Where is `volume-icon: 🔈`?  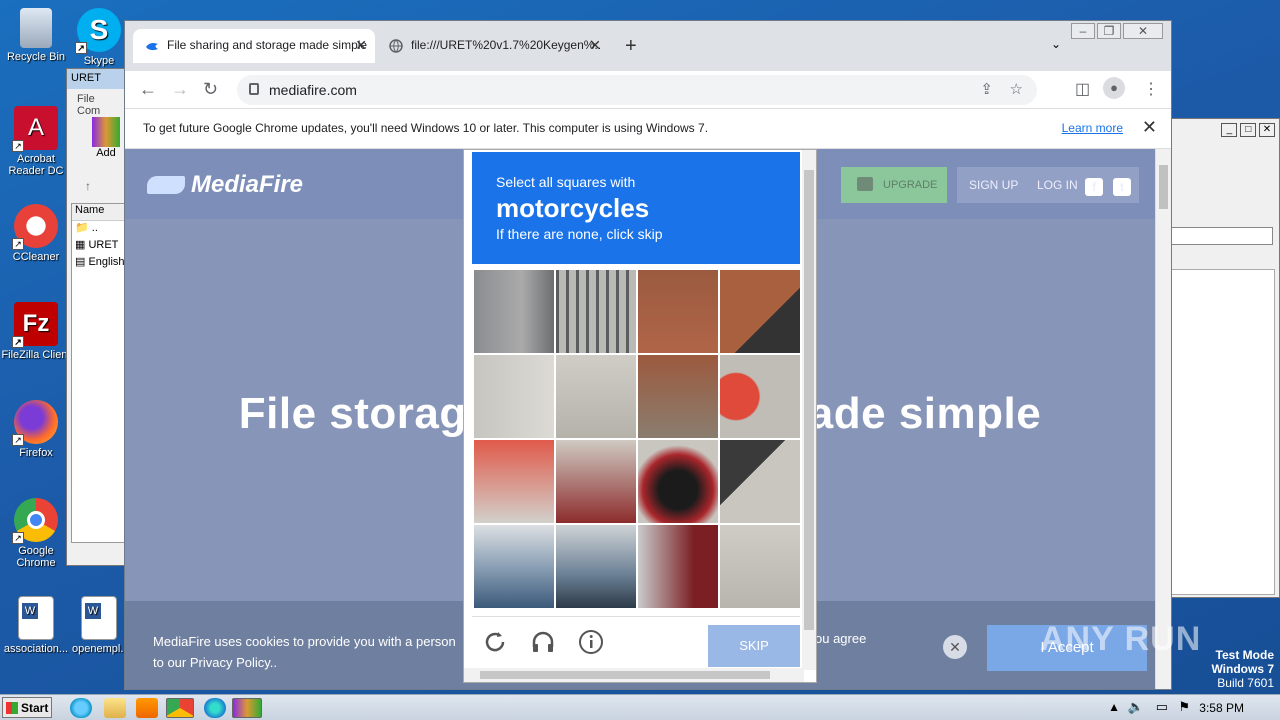
volume-icon: 🔈 is located at coordinates (1136, 707).